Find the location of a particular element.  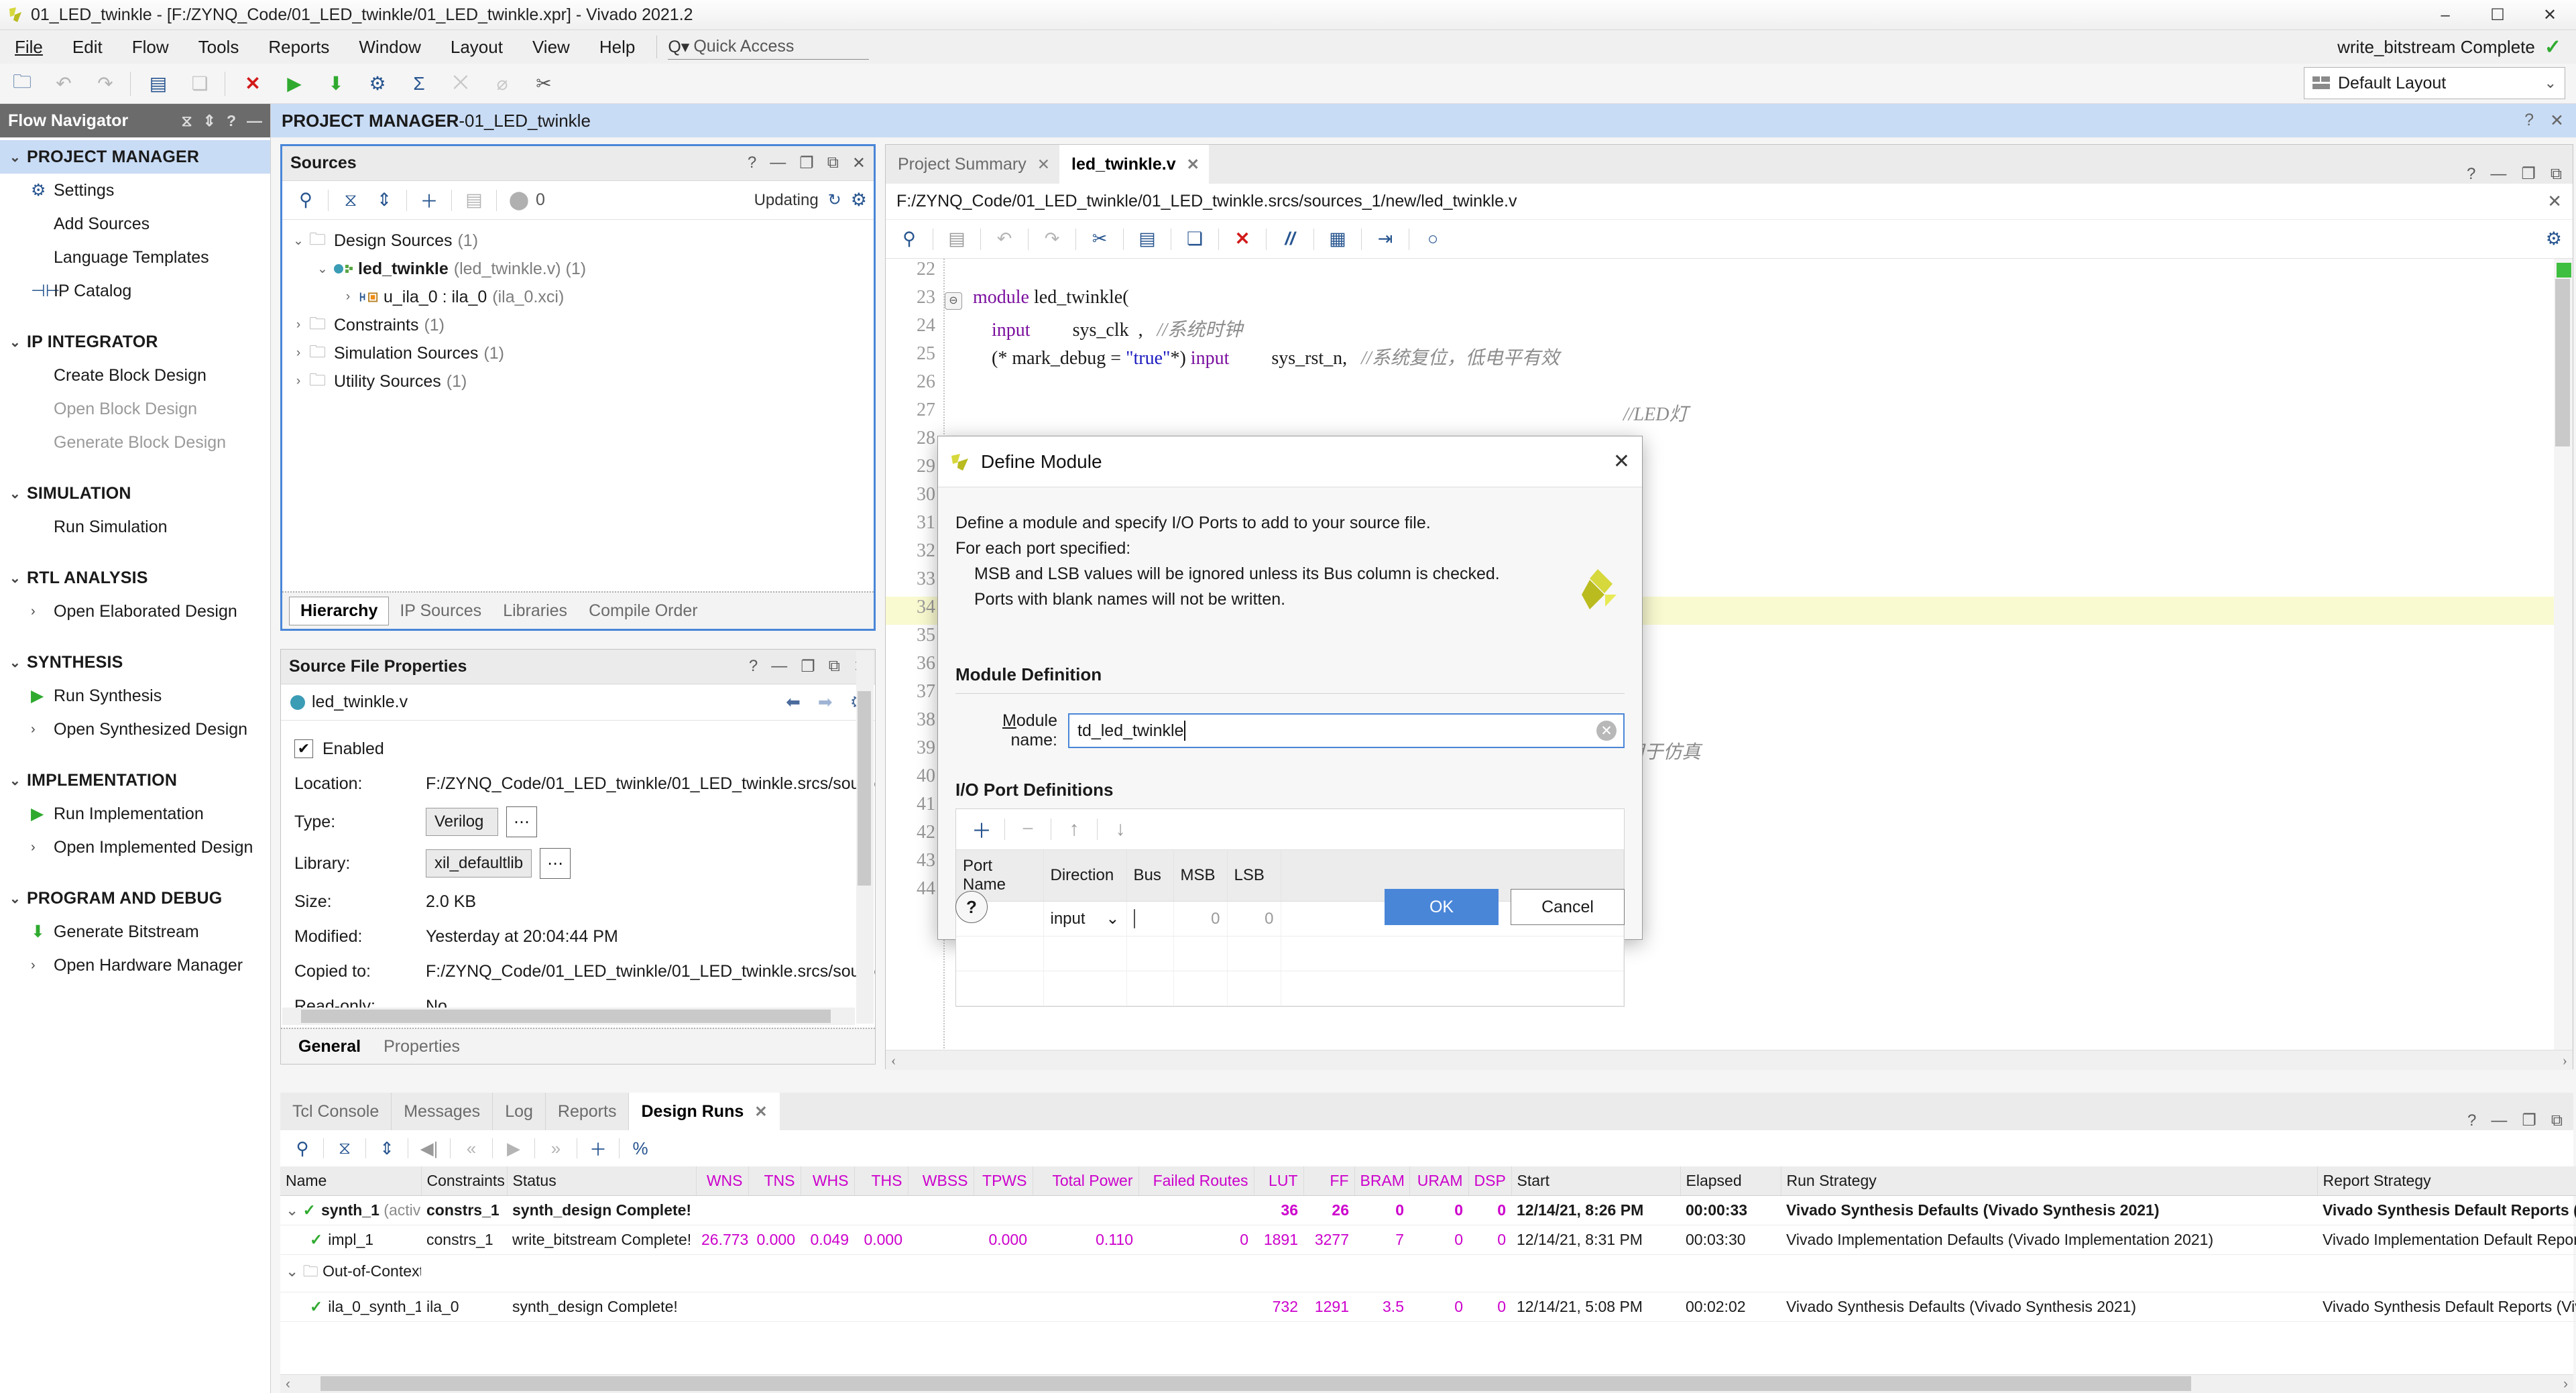

tree-item-simulation-sources: › 🗀 Simulation Sources (1) is located at coordinates (578, 353).